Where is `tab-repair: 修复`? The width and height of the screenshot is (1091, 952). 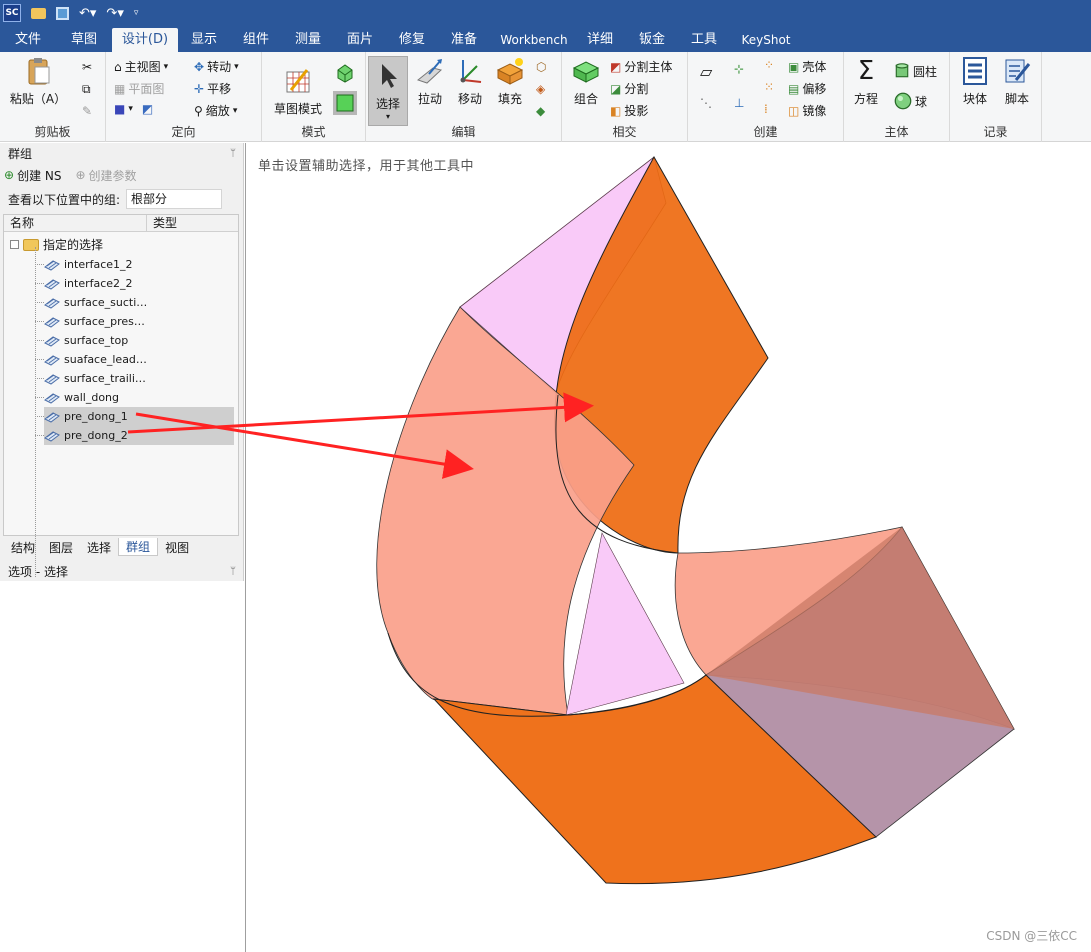 tab-repair: 修复 is located at coordinates (412, 40).